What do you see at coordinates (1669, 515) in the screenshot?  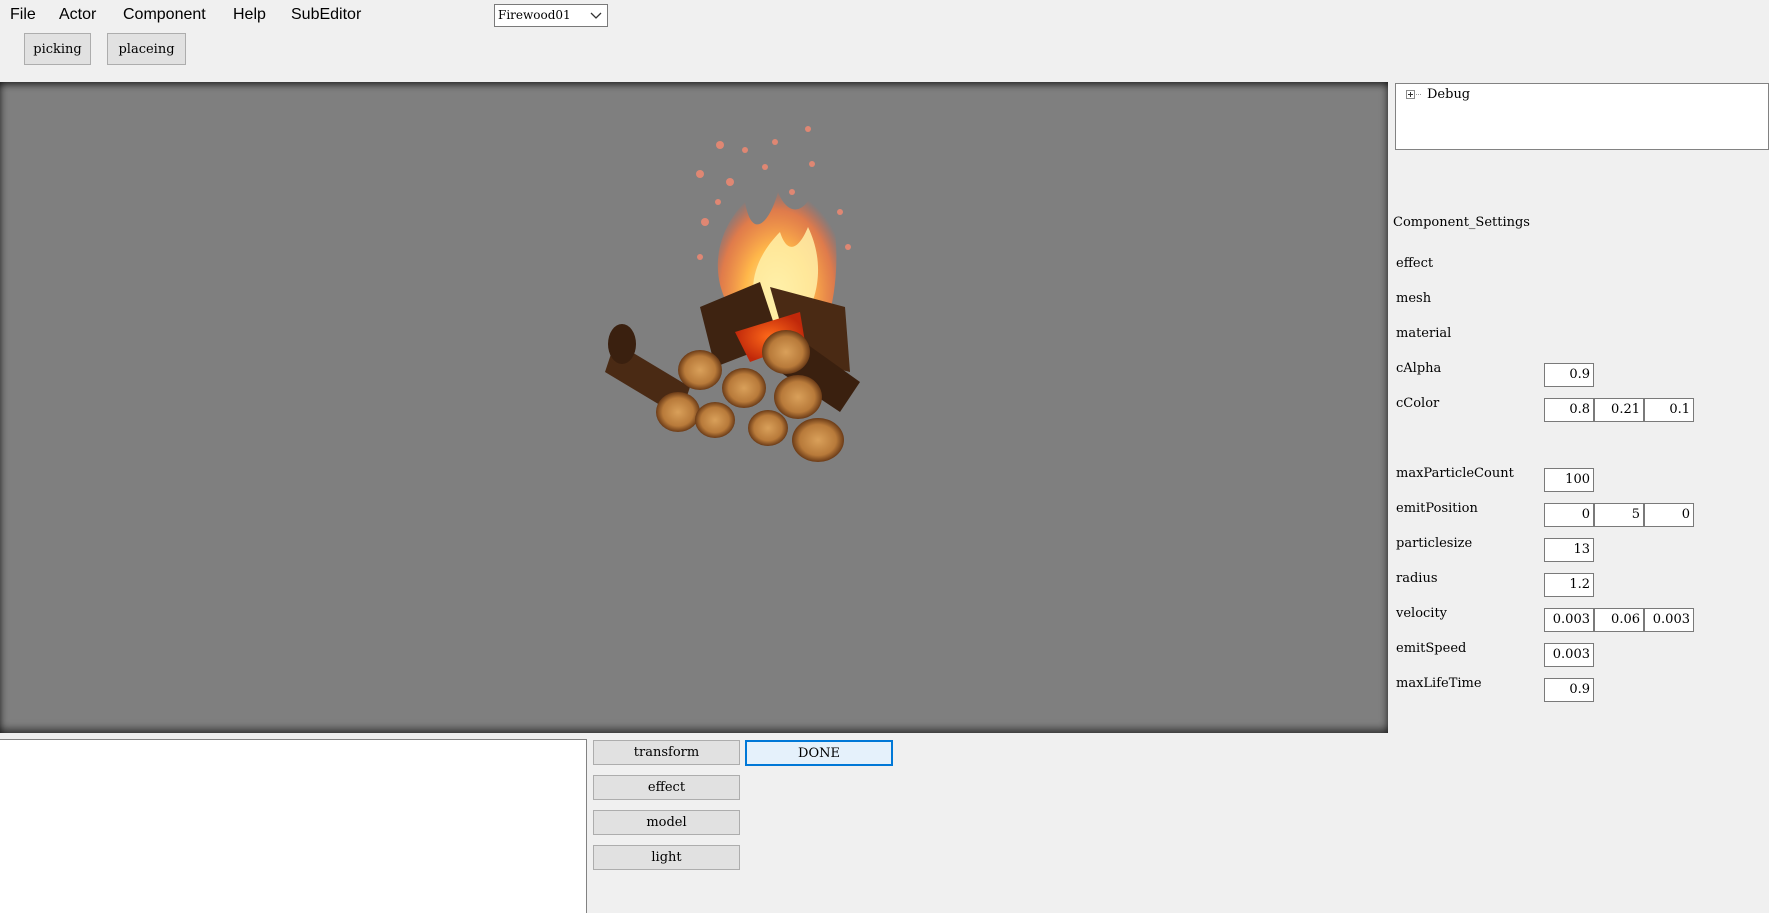 I see `emitposition-z-field: 0` at bounding box center [1669, 515].